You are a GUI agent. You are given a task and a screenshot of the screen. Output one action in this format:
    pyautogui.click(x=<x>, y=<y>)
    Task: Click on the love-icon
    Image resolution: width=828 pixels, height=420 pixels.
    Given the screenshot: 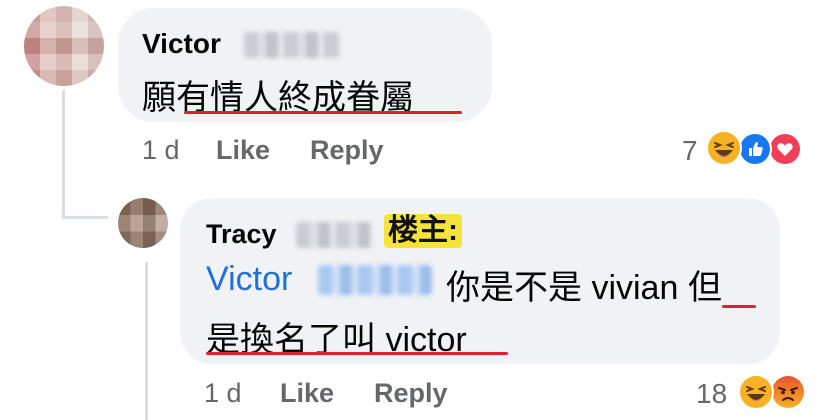 What is the action you would take?
    pyautogui.click(x=785, y=149)
    